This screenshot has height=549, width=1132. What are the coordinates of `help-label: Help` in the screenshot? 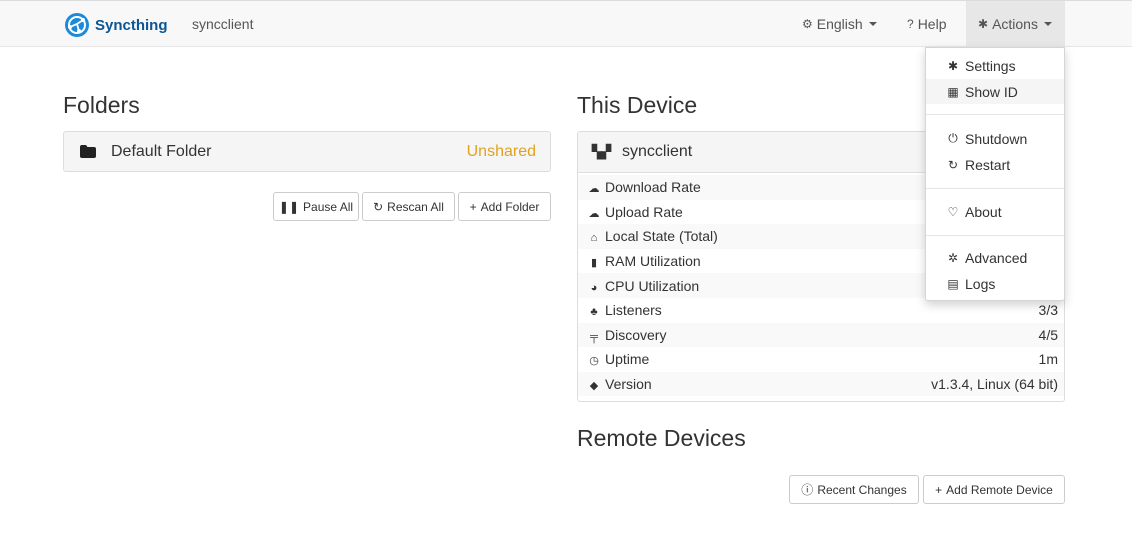 It's located at (932, 24).